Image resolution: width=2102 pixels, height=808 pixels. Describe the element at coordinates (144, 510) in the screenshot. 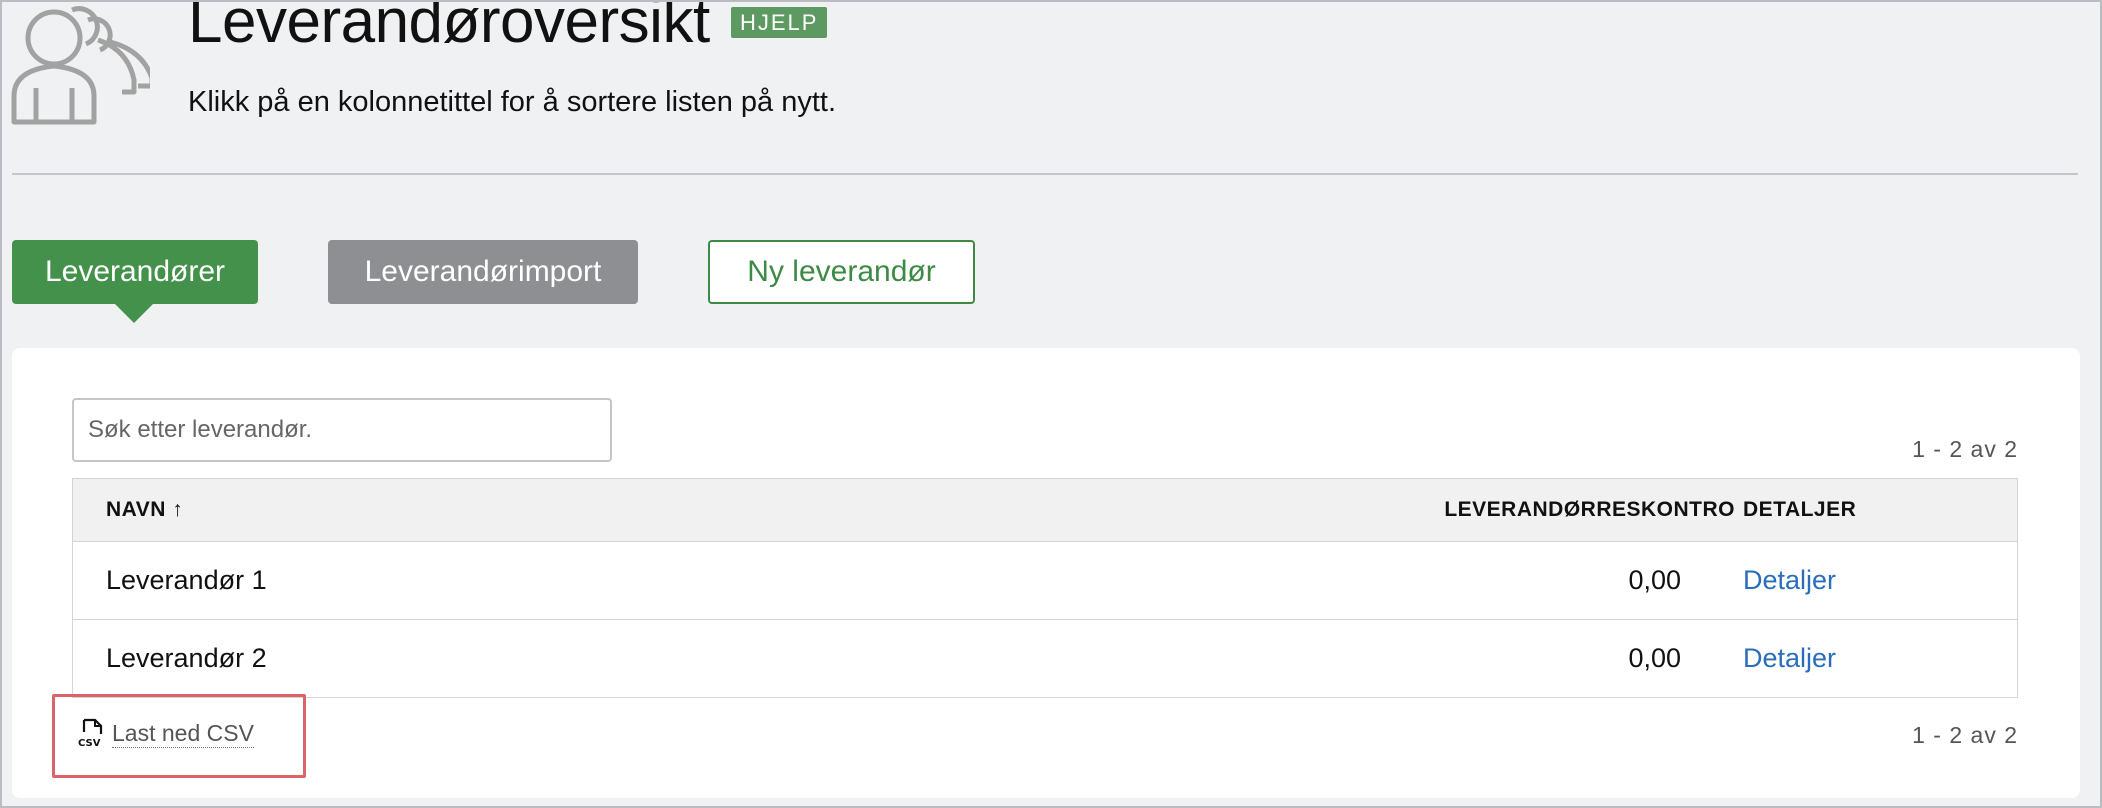

I see `column-header-name: NAVN ↑` at that location.